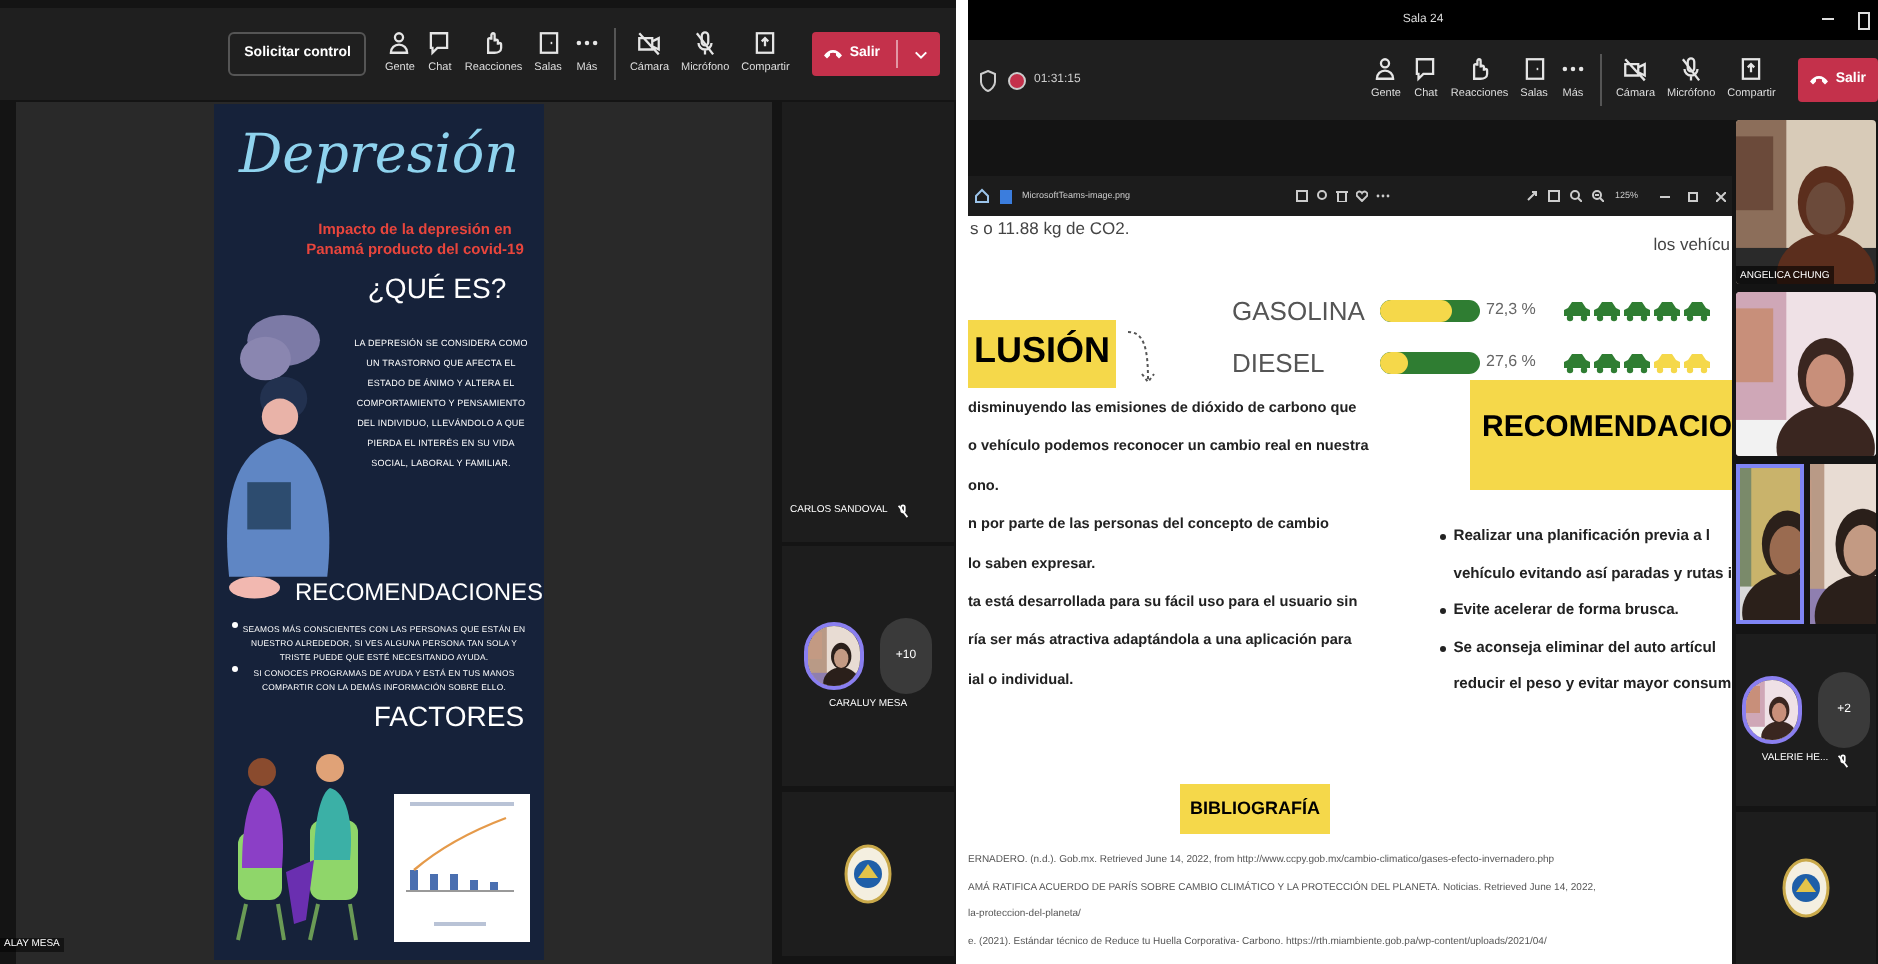 This screenshot has width=1878, height=964. I want to click on section-heading: LUSIÓN, so click(1042, 354).